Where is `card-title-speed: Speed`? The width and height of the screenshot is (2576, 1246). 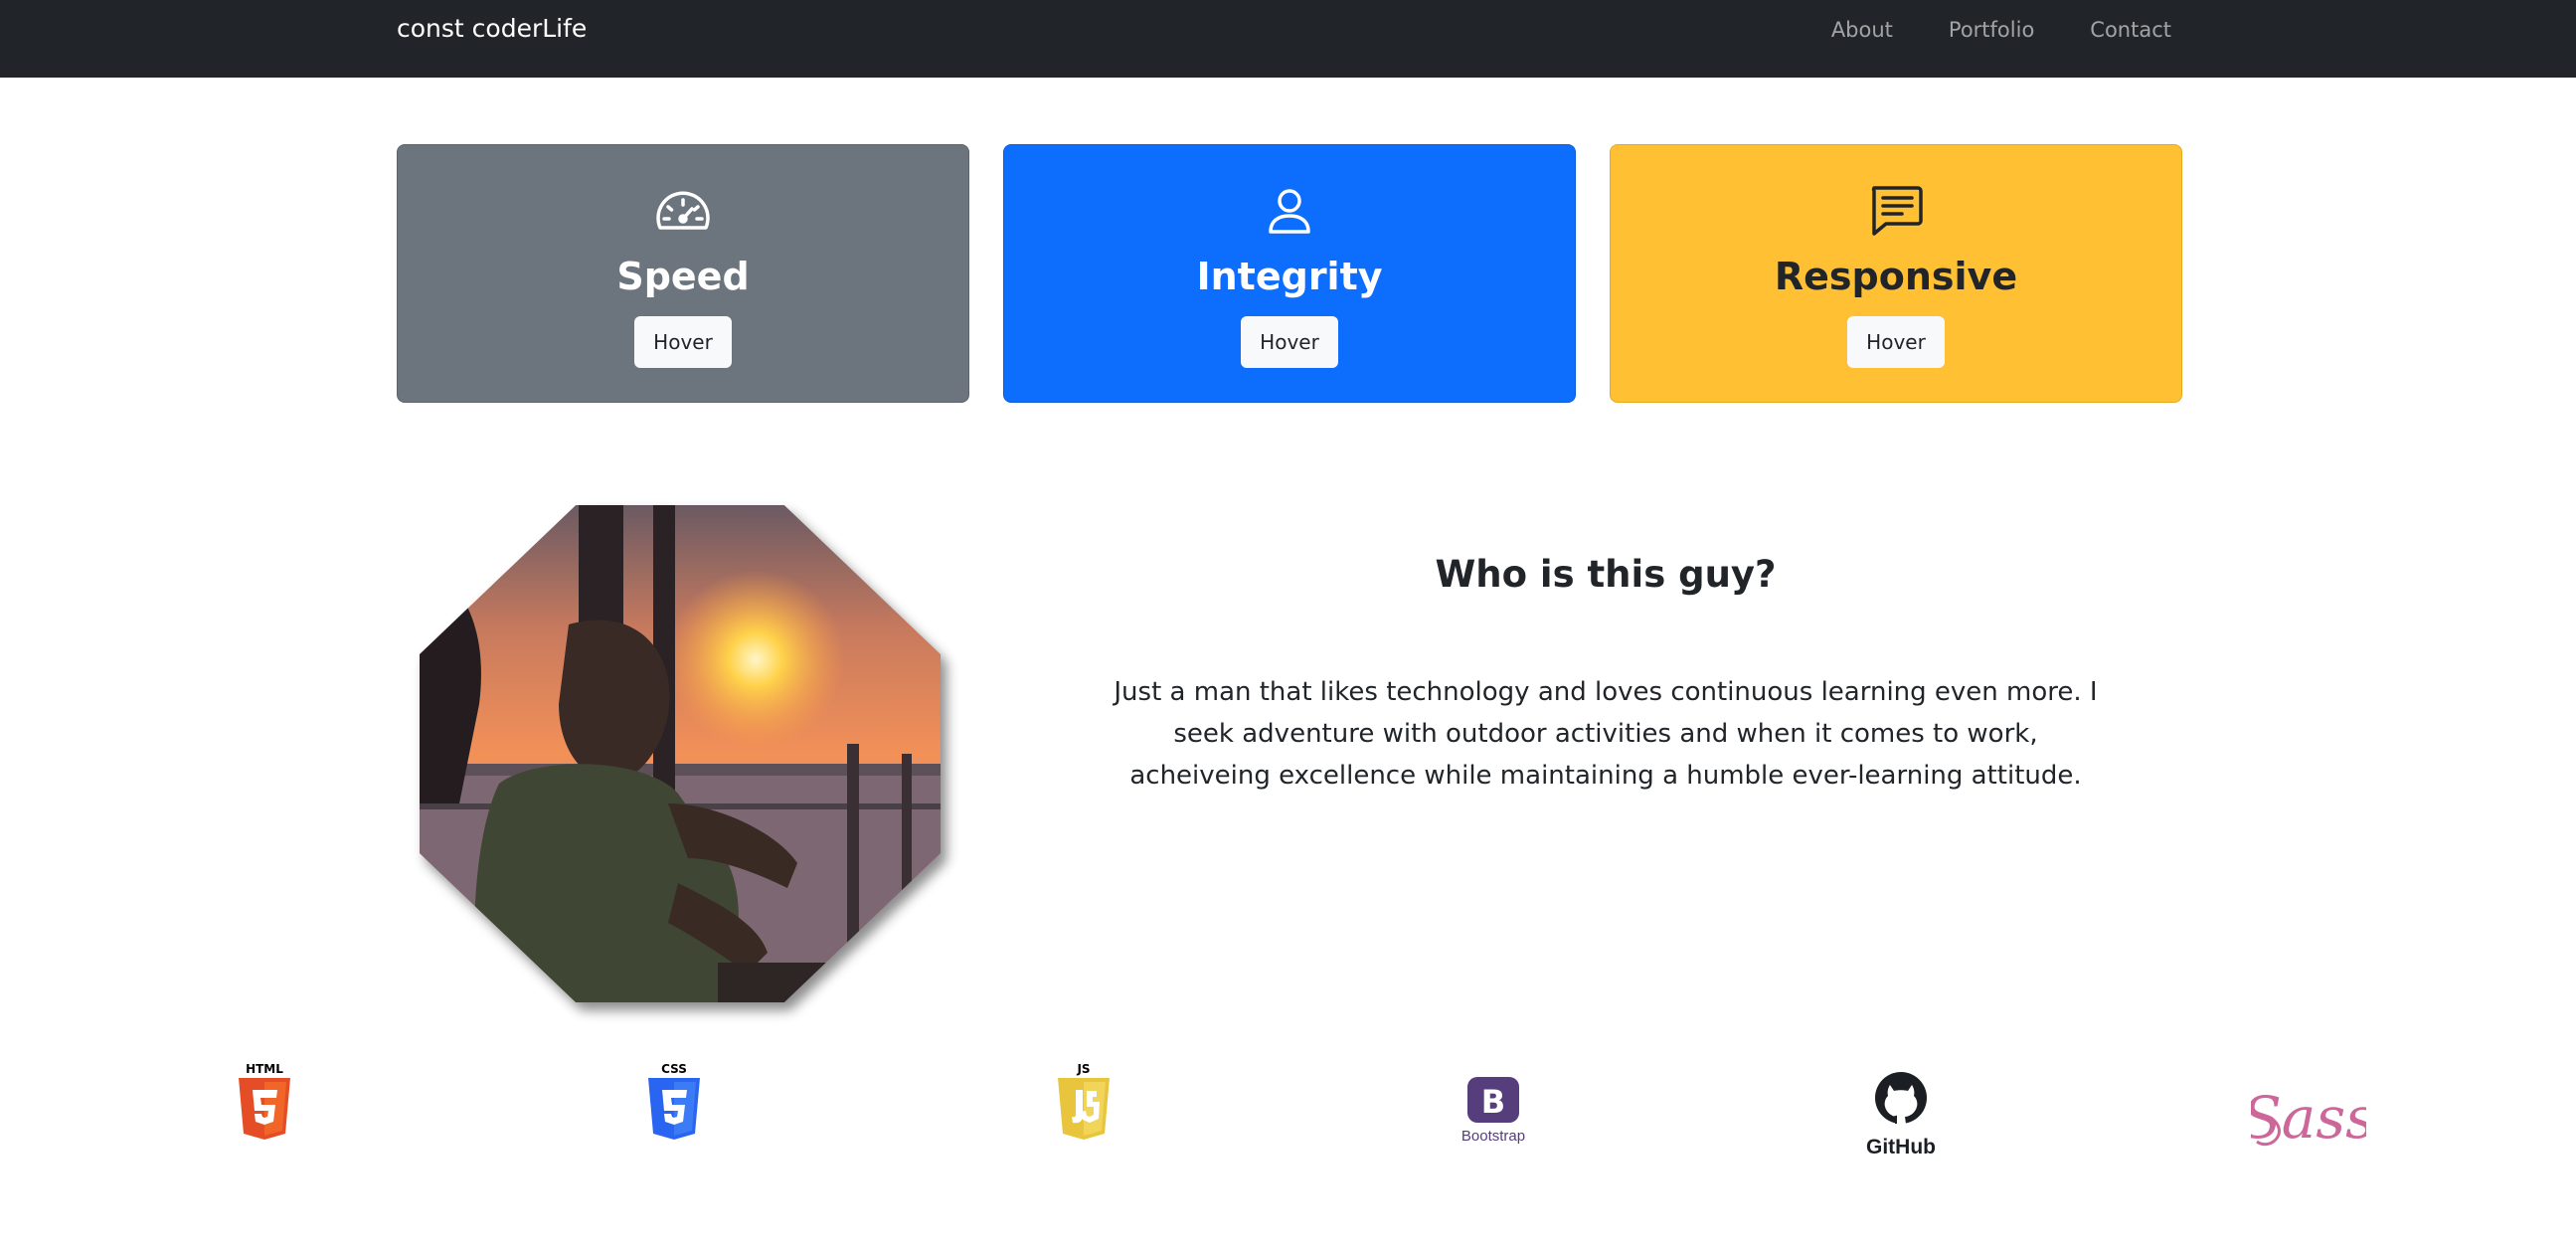 card-title-speed: Speed is located at coordinates (683, 276).